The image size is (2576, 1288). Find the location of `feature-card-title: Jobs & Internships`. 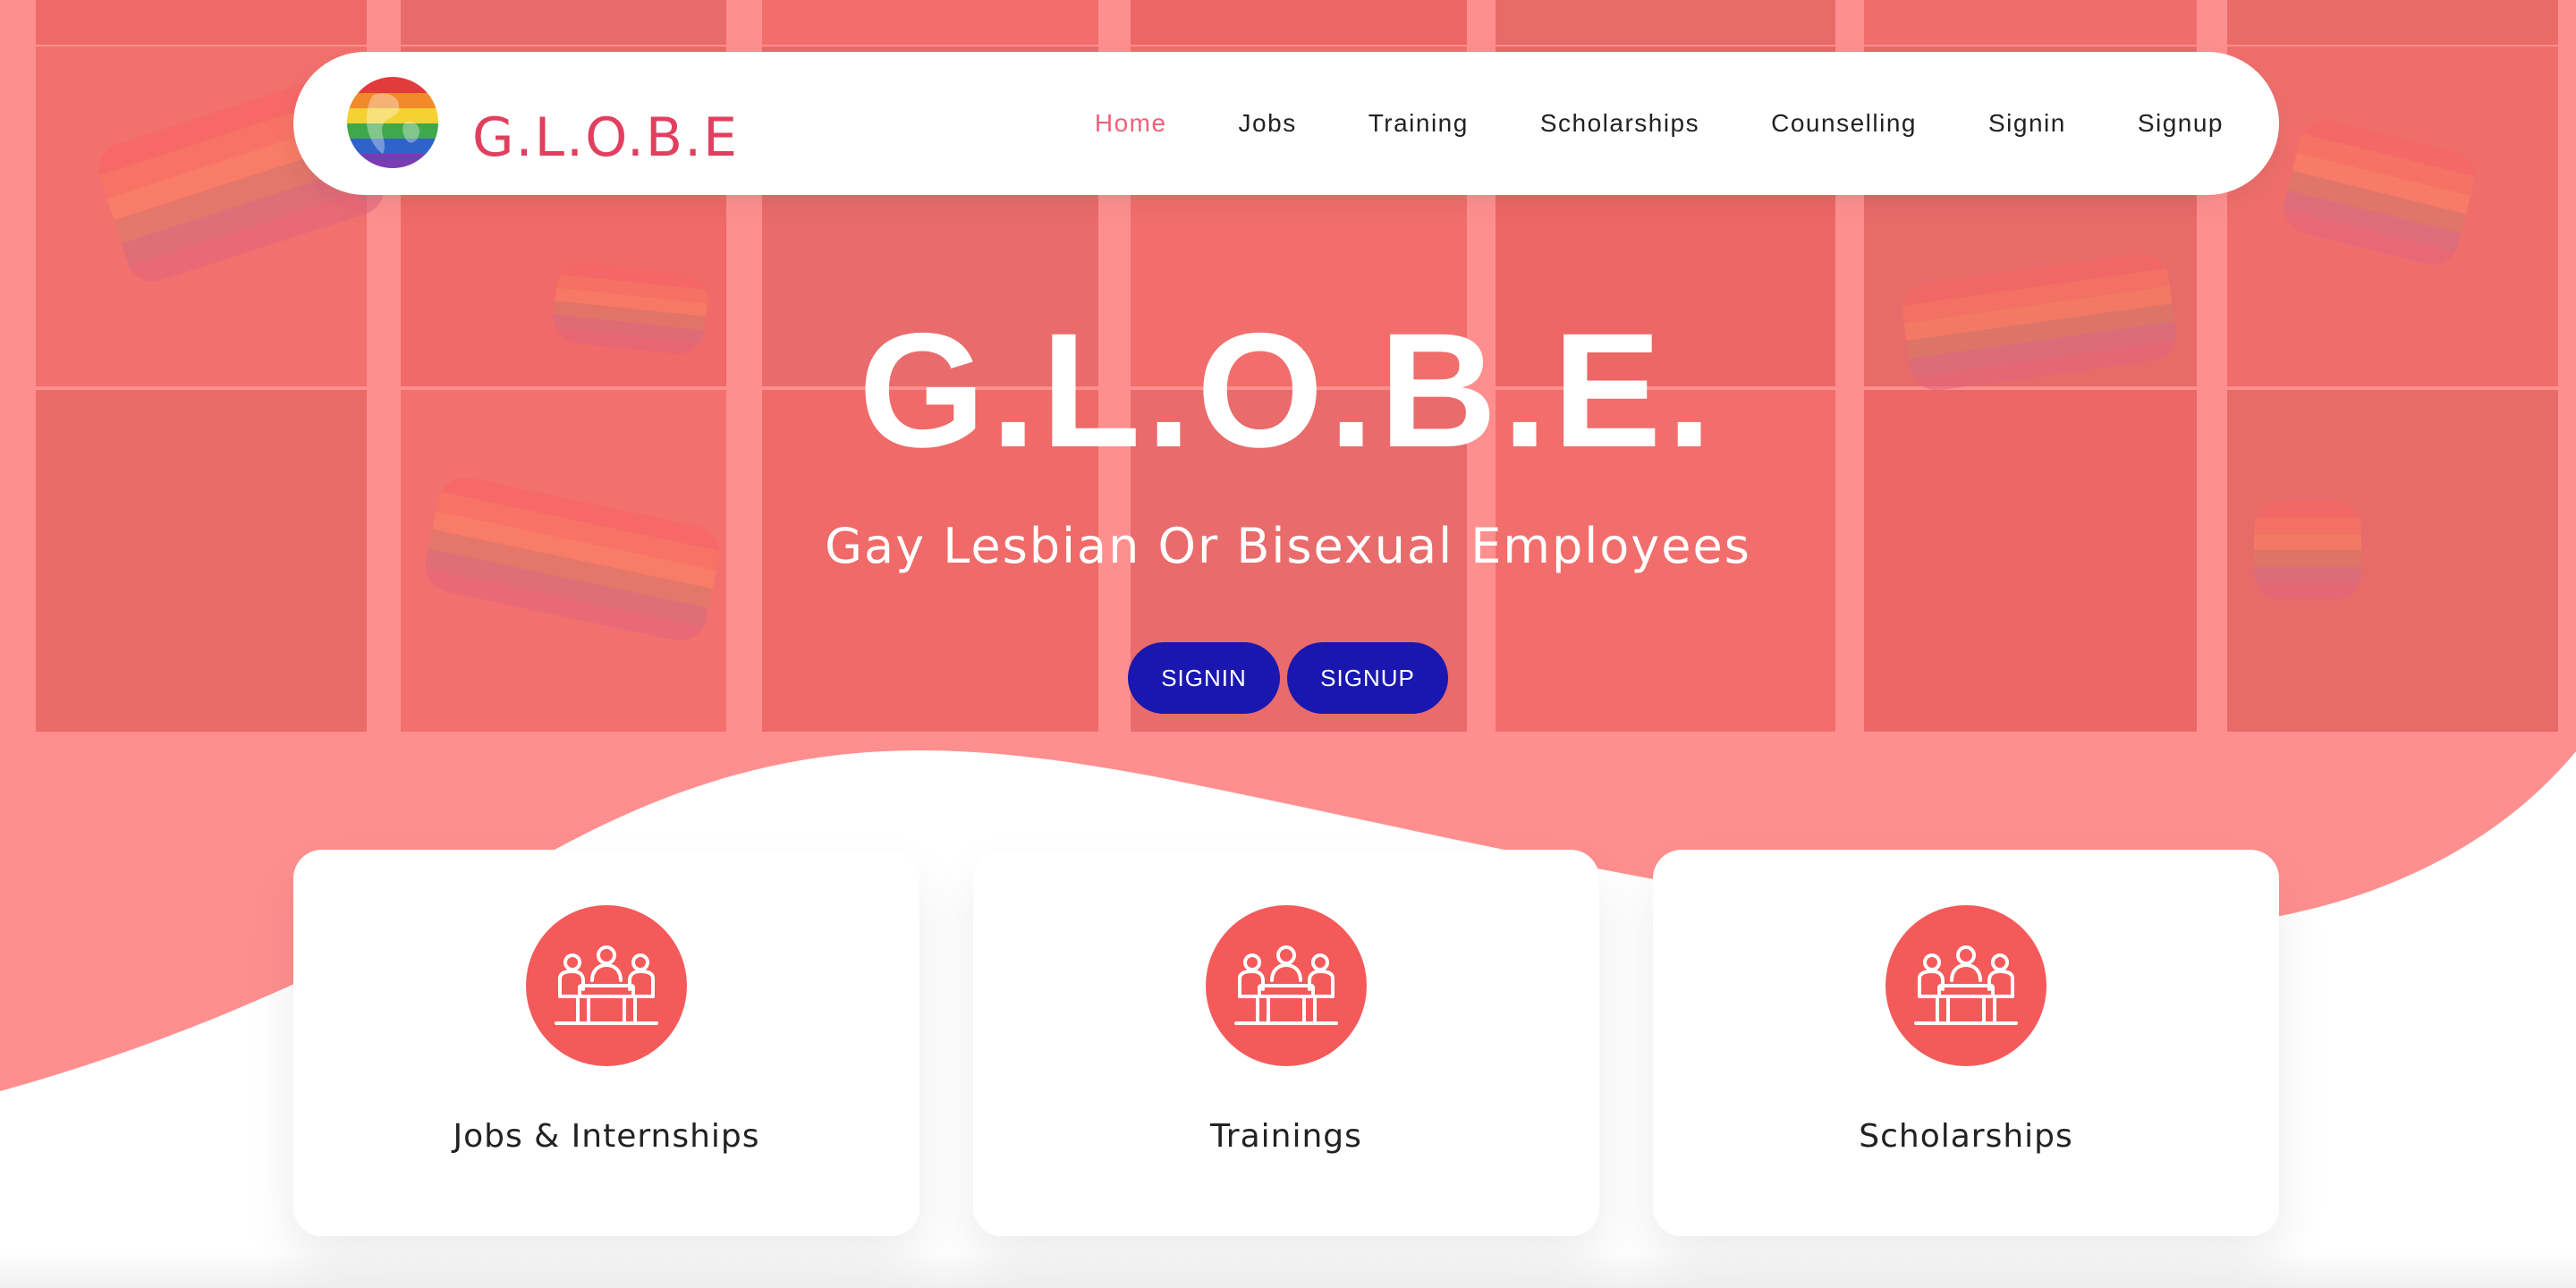

feature-card-title: Jobs & Internships is located at coordinates (606, 1136).